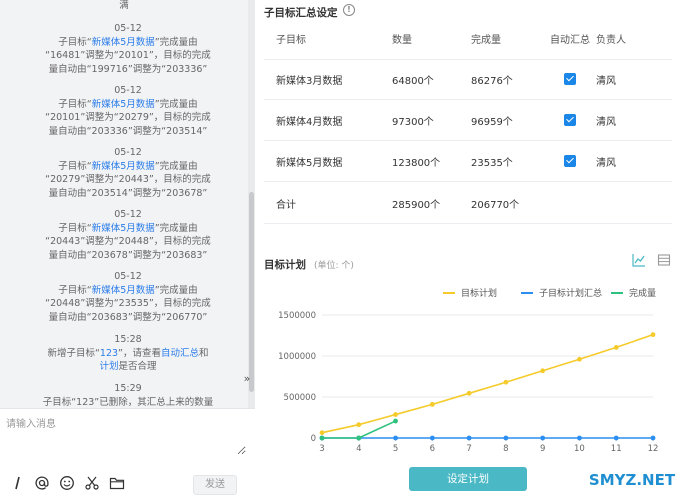 The image size is (680, 499). I want to click on table-view-icon, so click(664, 260).